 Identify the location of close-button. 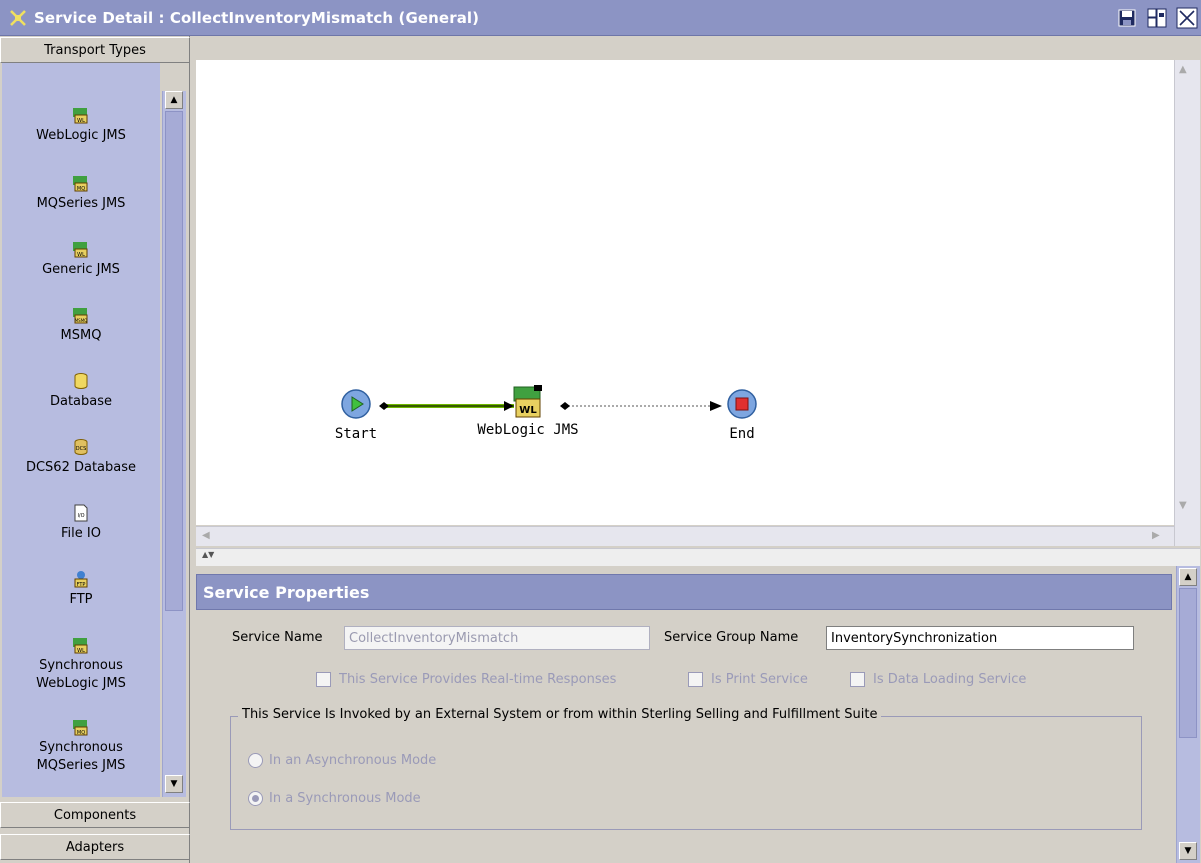
(1187, 18).